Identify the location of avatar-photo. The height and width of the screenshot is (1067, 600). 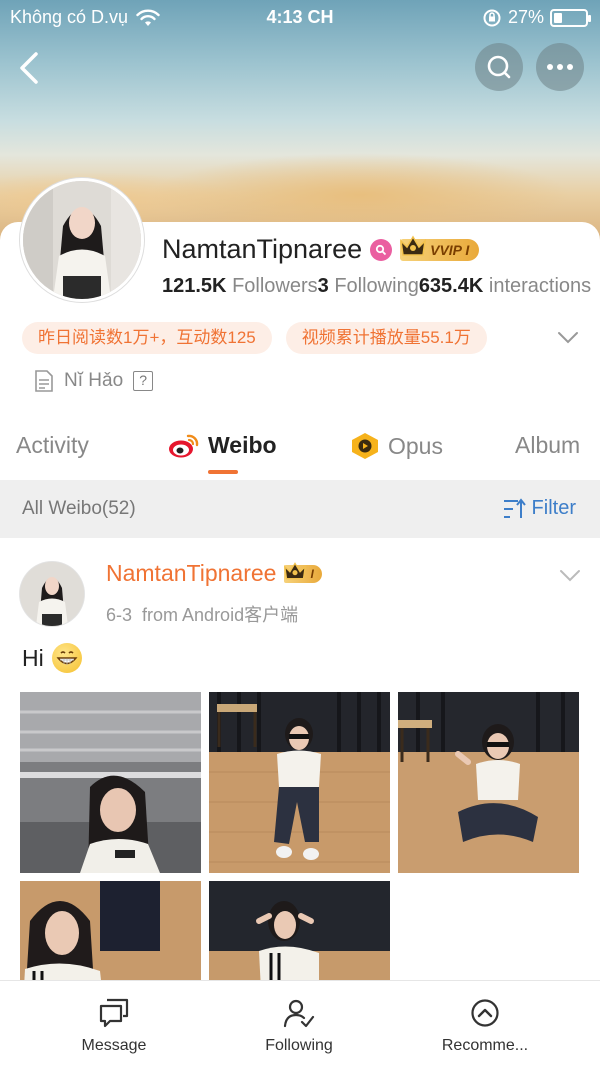
(82, 240).